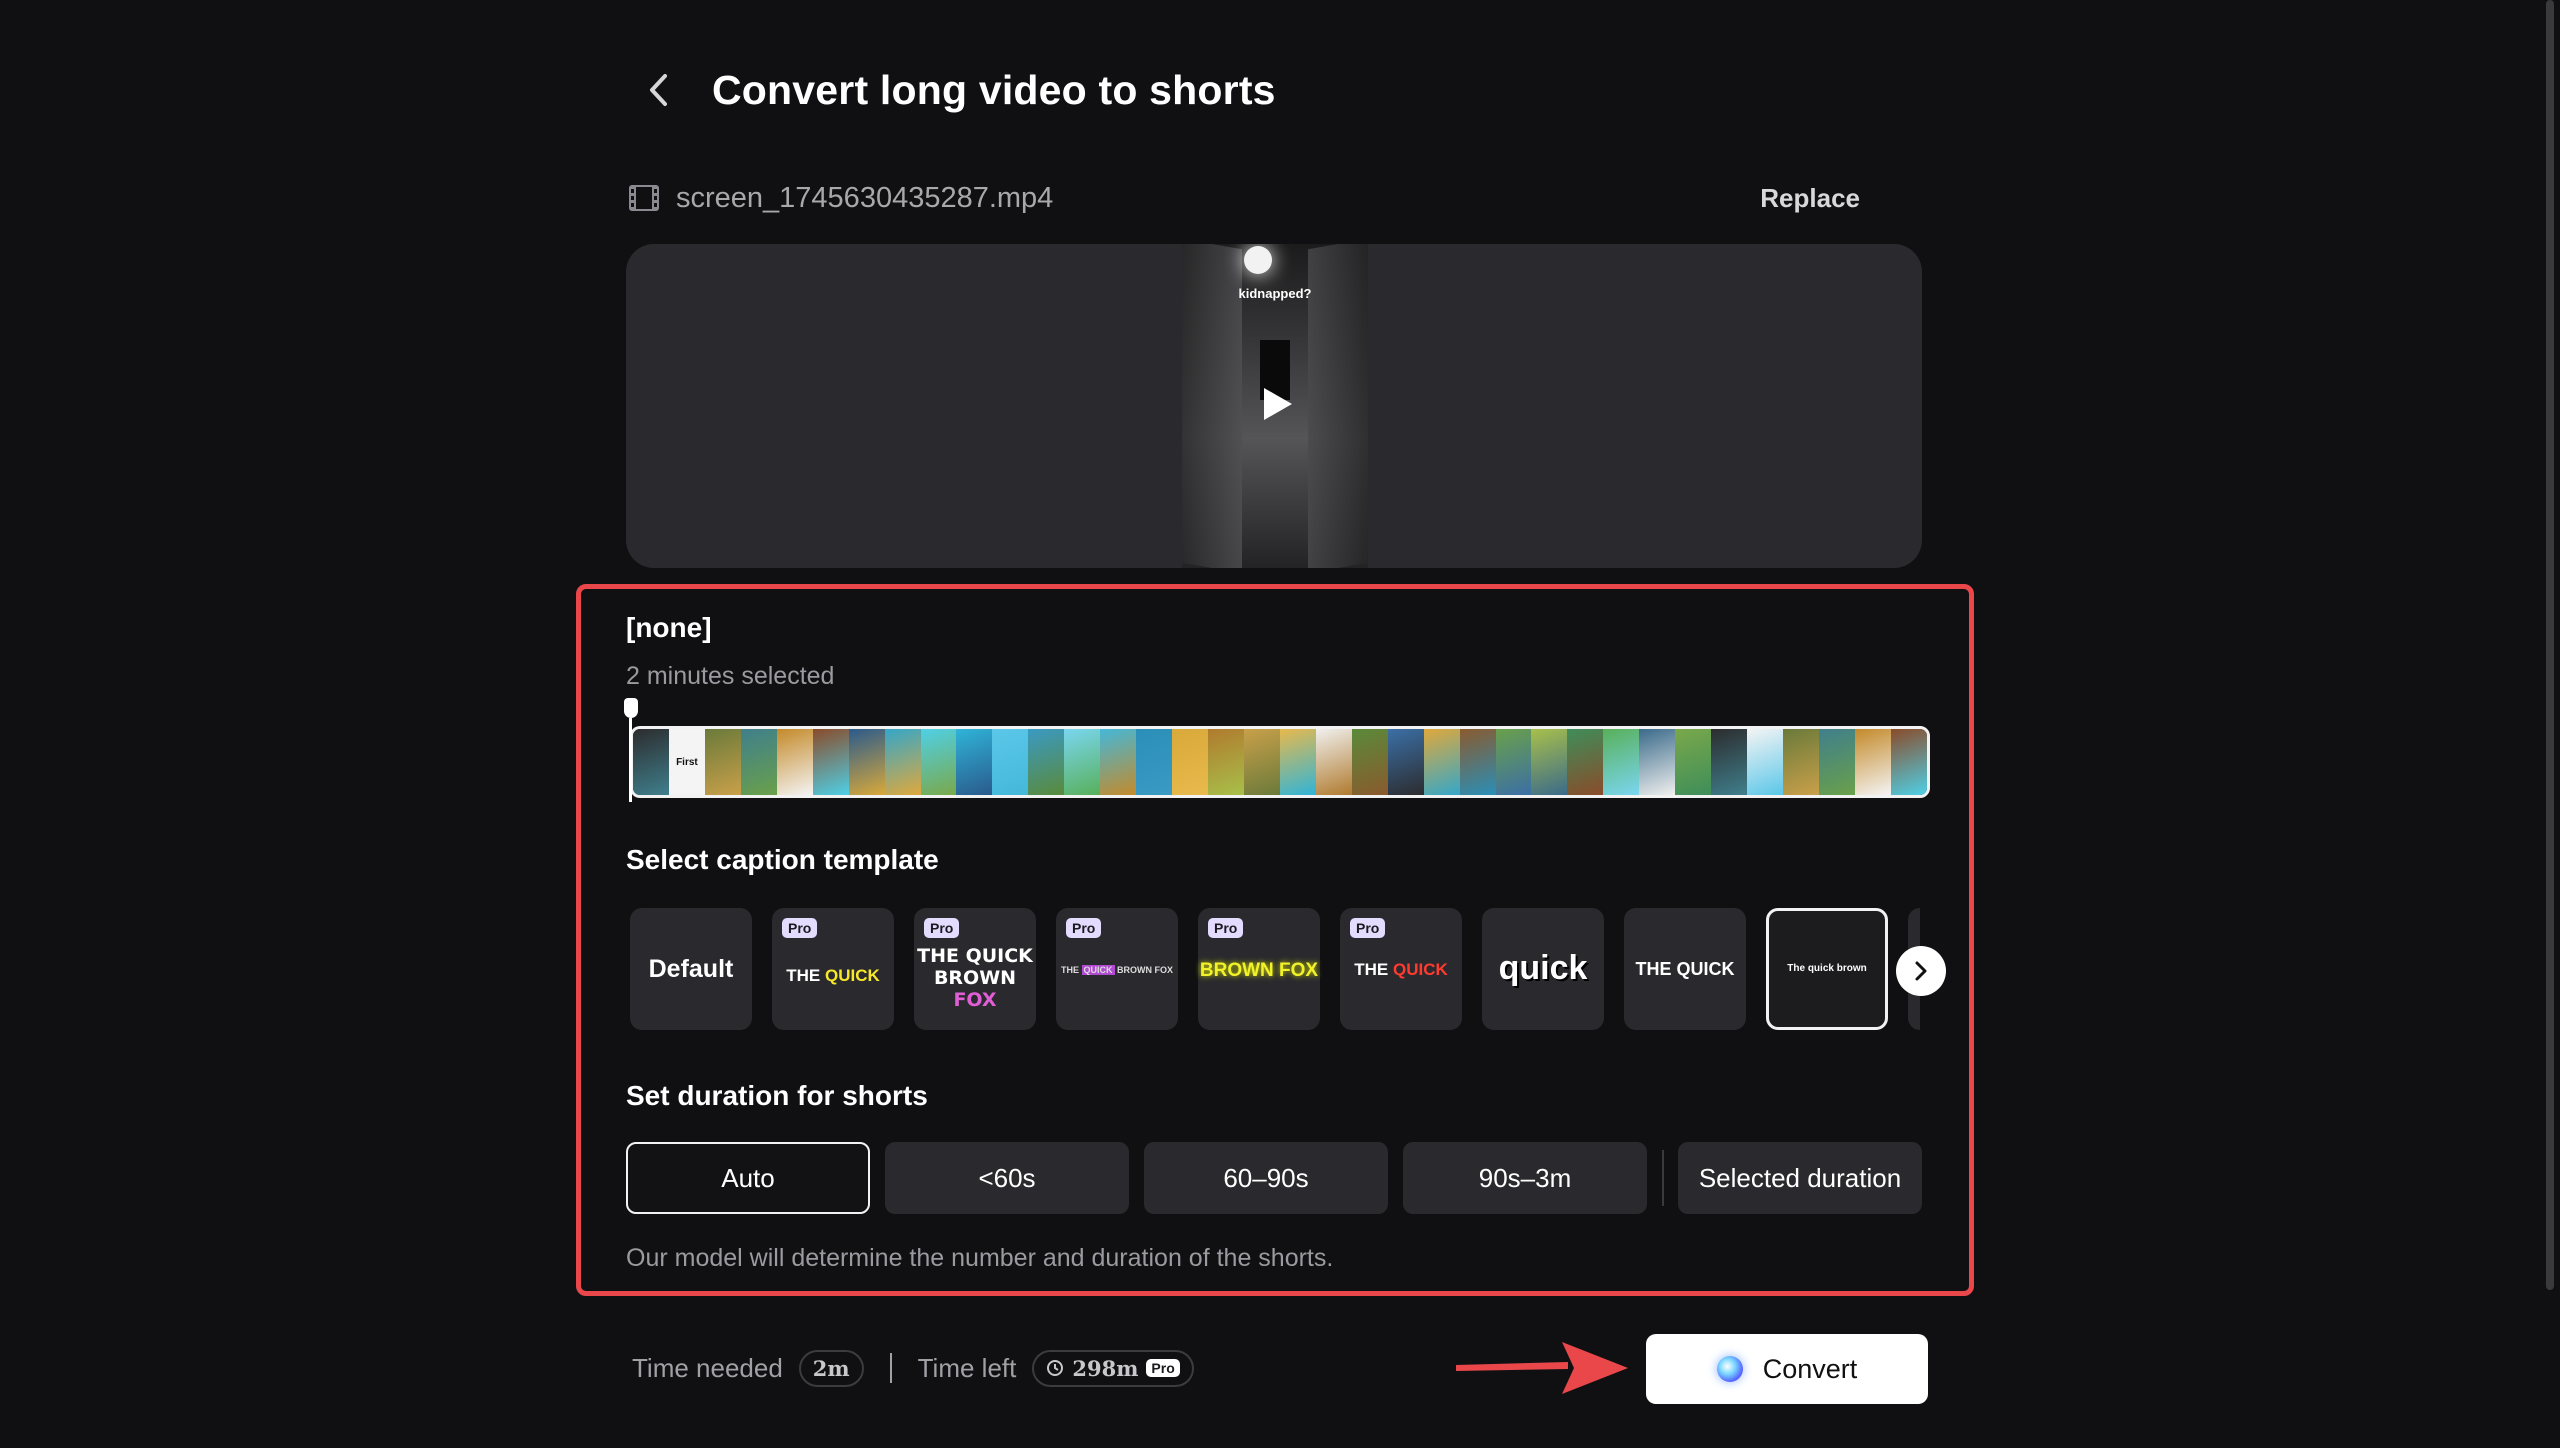 This screenshot has width=2560, height=1448. I want to click on time-left-pill: 298m Pro, so click(1113, 1368).